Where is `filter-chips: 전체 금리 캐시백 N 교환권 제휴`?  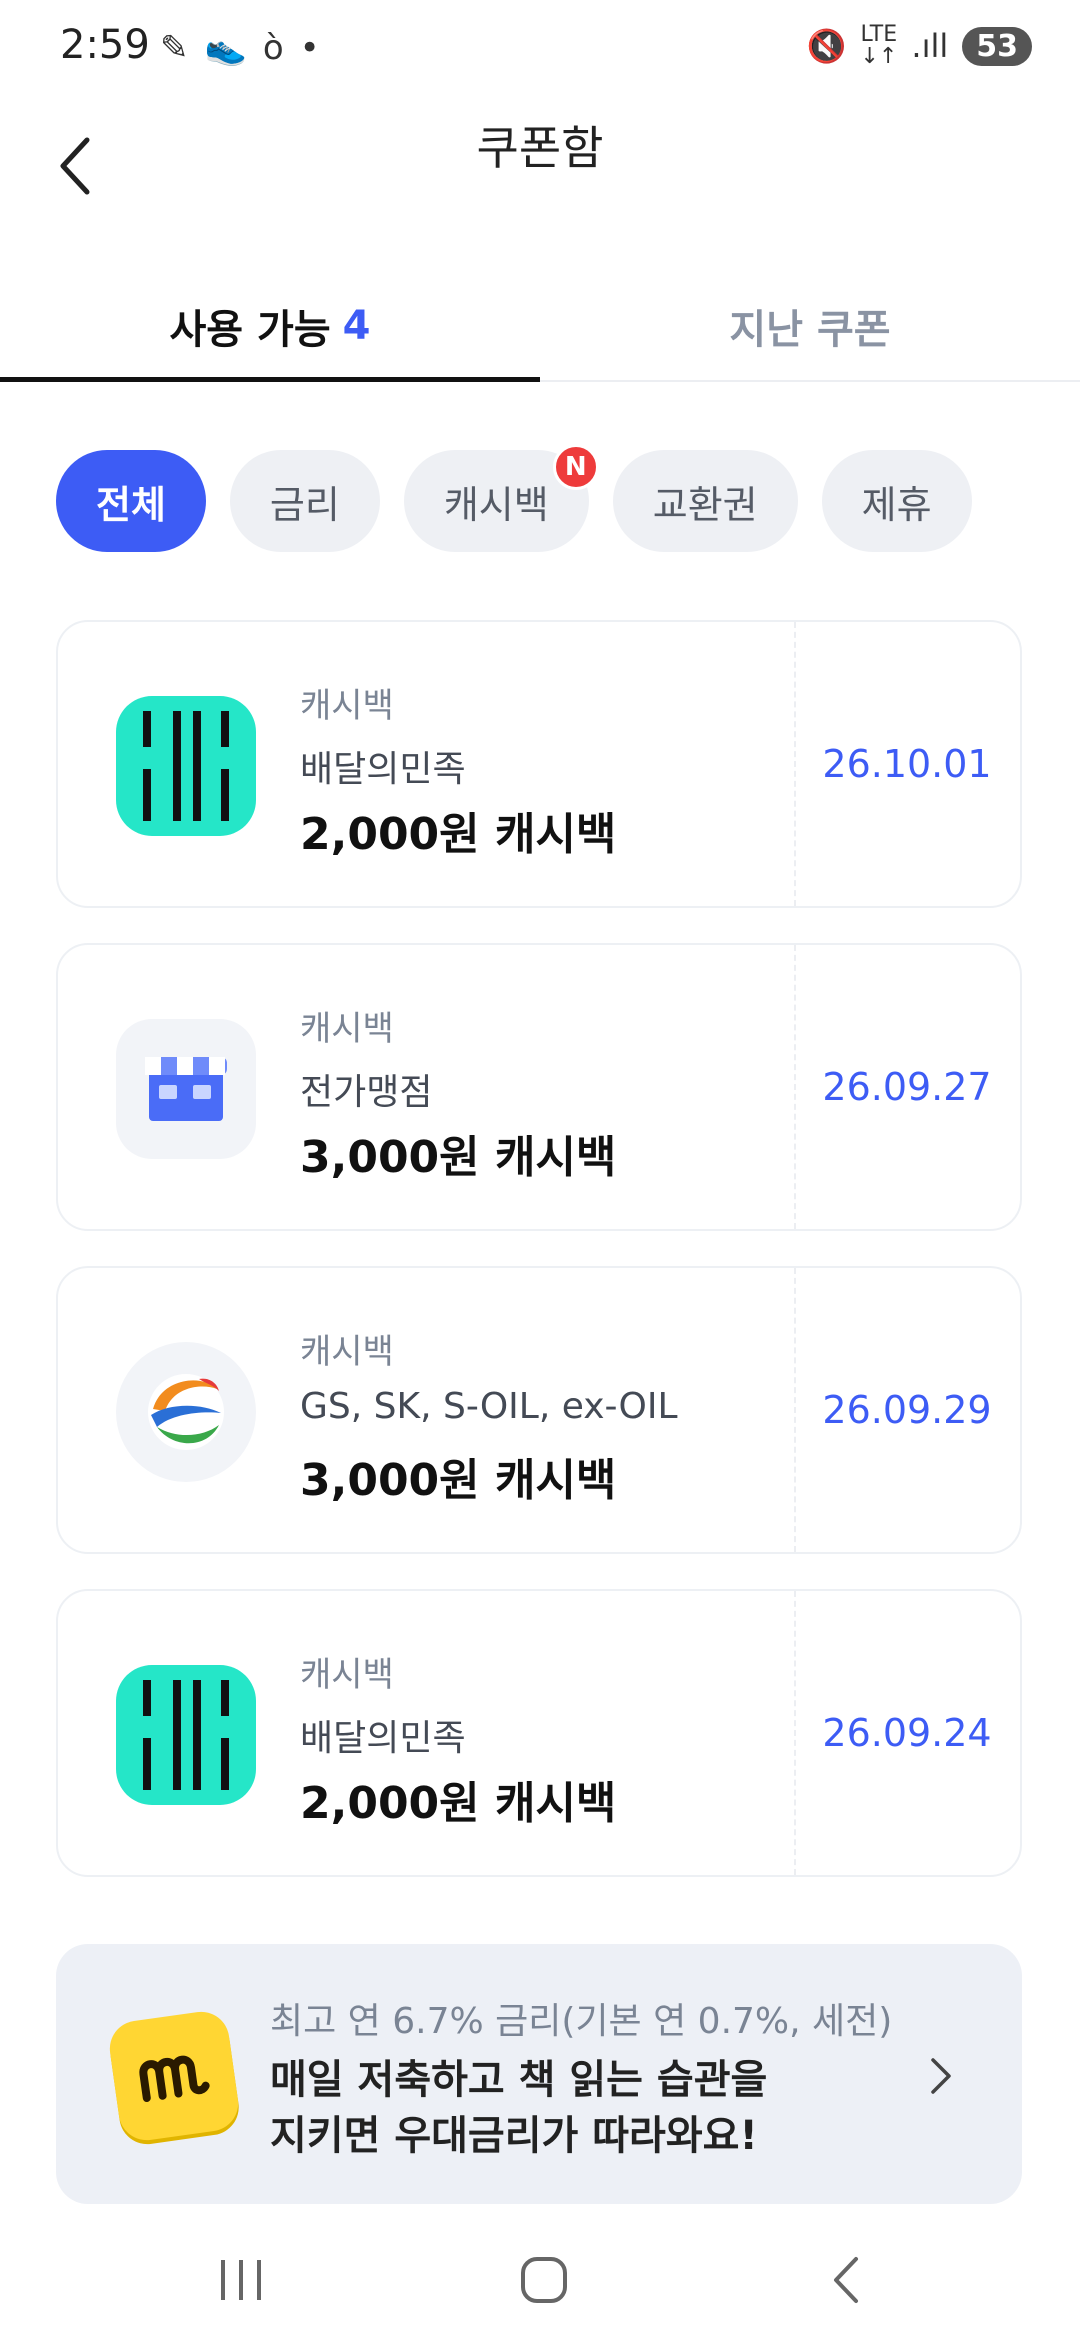
filter-chips: 전체 금리 캐시백 N 교환권 제휴 is located at coordinates (514, 498).